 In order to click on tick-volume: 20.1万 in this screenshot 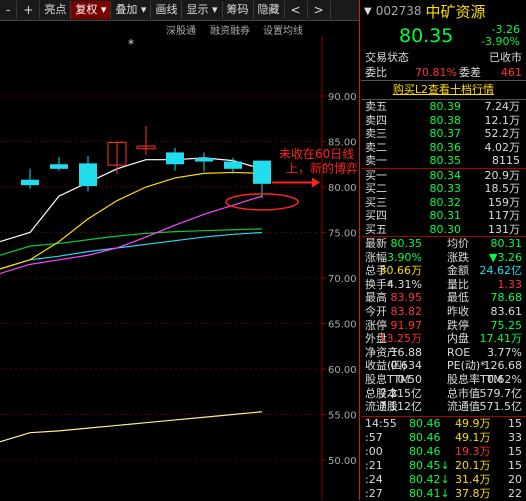, I will do `click(473, 465)`.